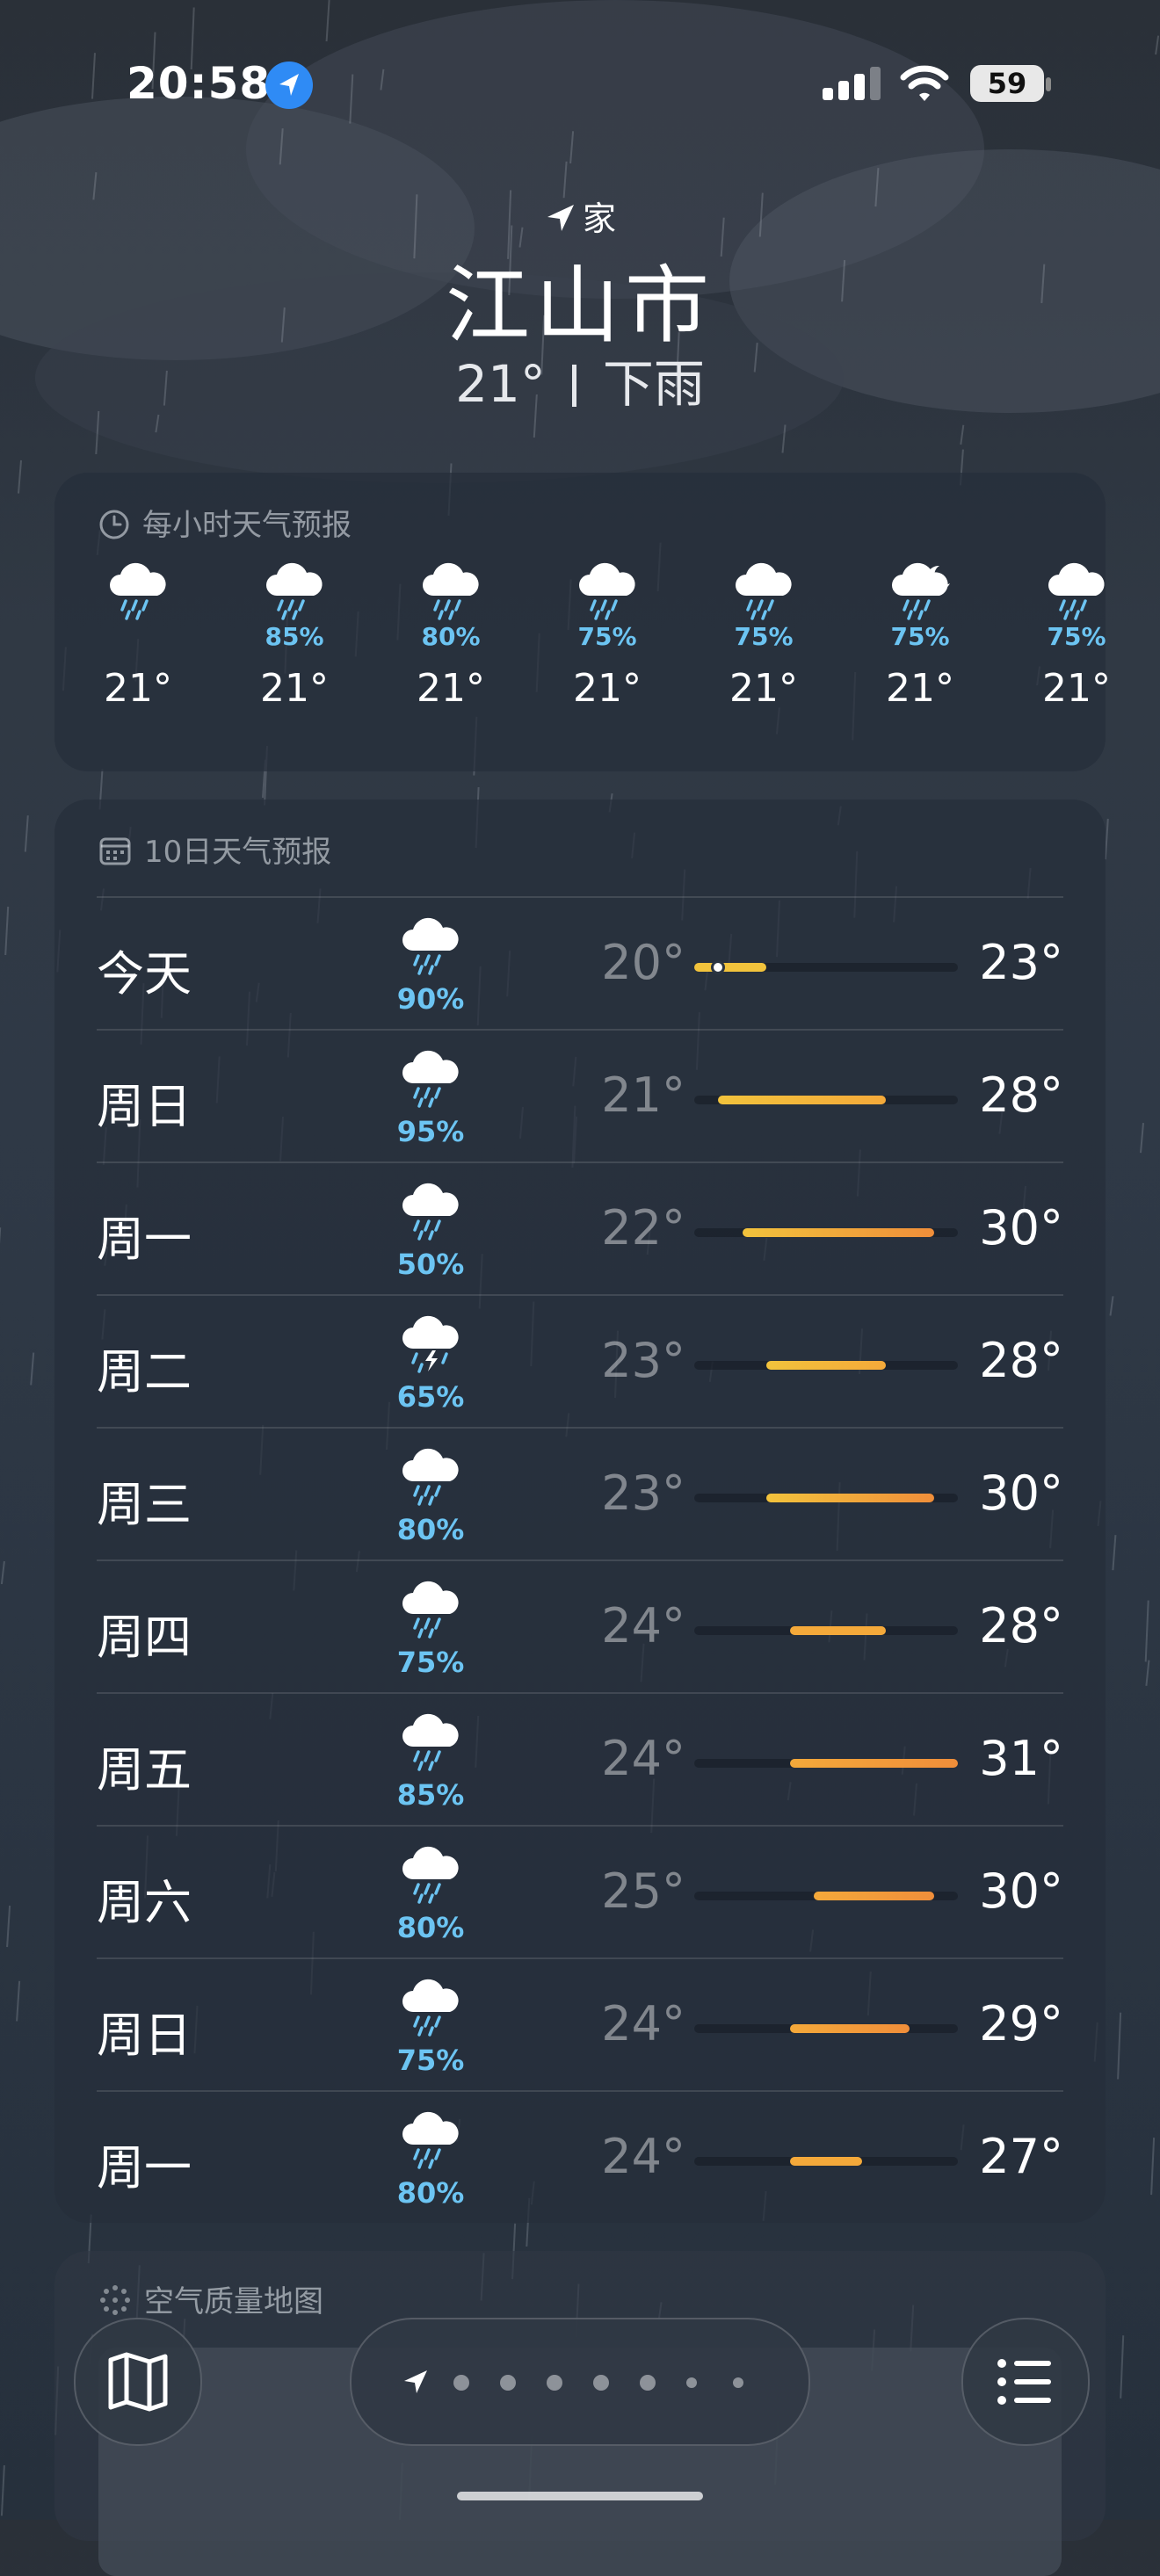 The height and width of the screenshot is (2576, 1160). Describe the element at coordinates (619, 1891) in the screenshot. I see `day-low-temp: 25°` at that location.